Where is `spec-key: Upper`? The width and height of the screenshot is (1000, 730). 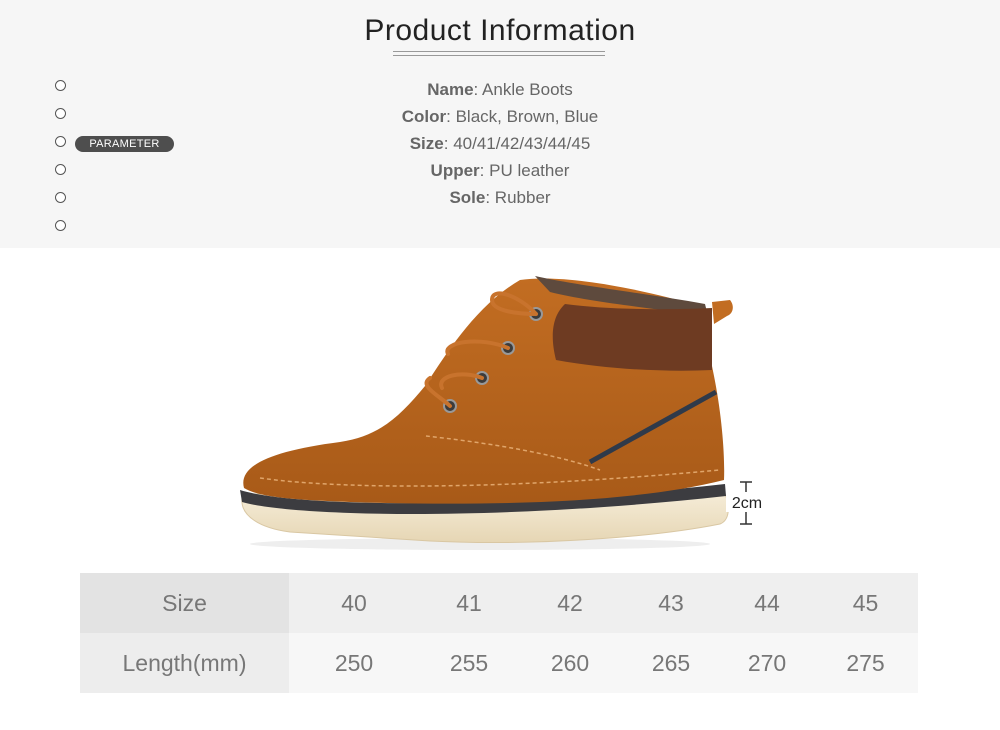
spec-key: Upper is located at coordinates (455, 170).